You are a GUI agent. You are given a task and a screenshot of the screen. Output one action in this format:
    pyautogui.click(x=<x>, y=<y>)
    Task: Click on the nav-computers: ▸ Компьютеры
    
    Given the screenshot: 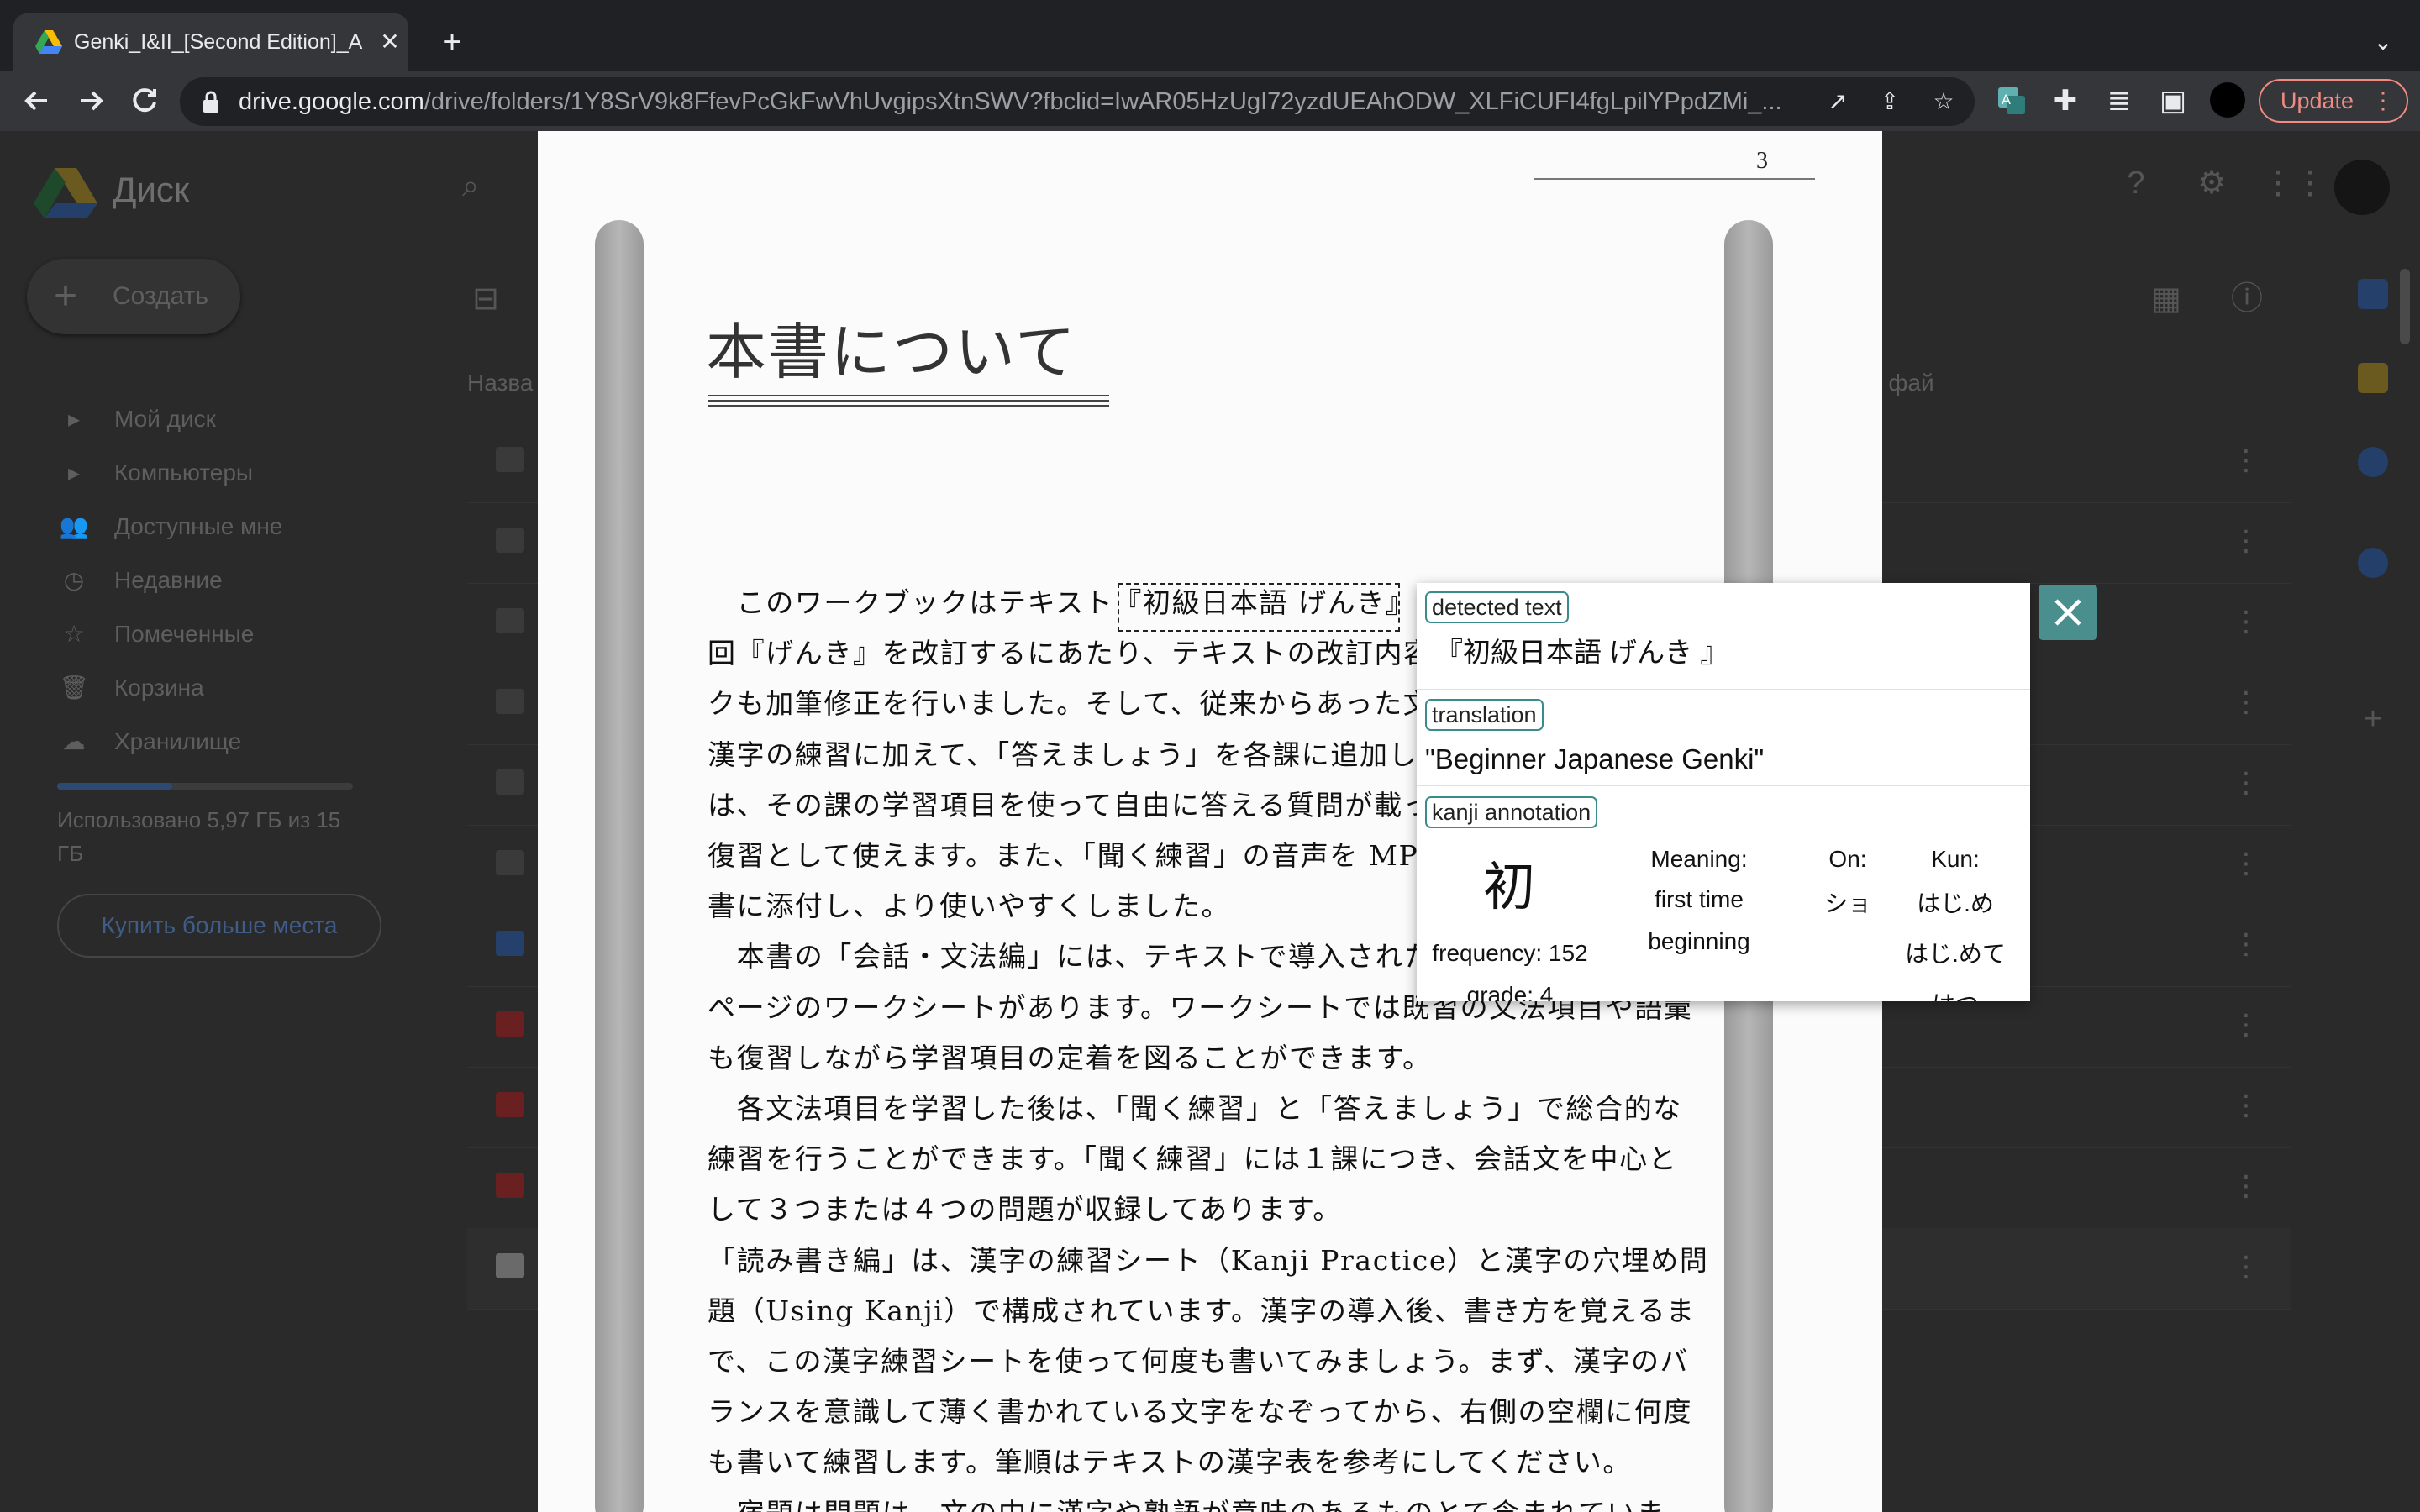 What is the action you would take?
    pyautogui.click(x=217, y=473)
    